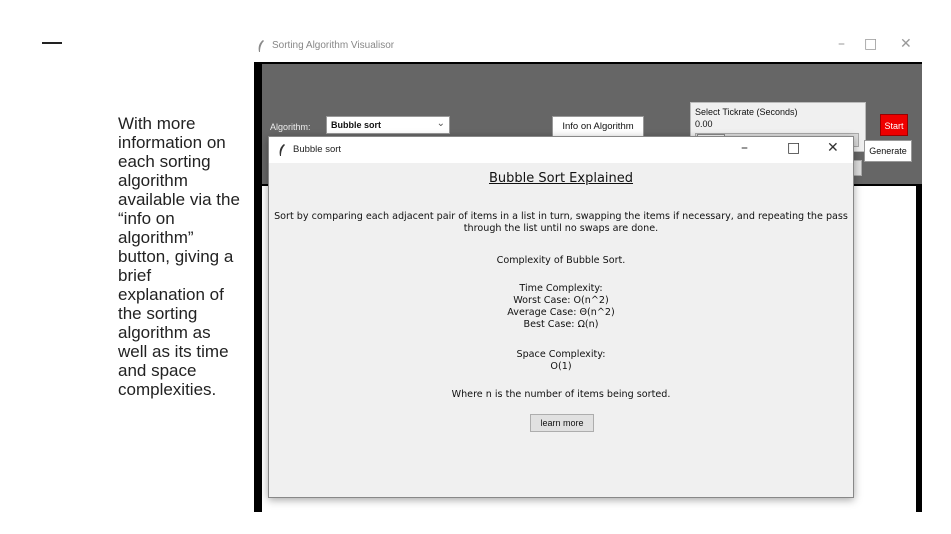 The image size is (951, 534). I want to click on info-on-algorithm-button: Info on Algorithm, so click(598, 127).